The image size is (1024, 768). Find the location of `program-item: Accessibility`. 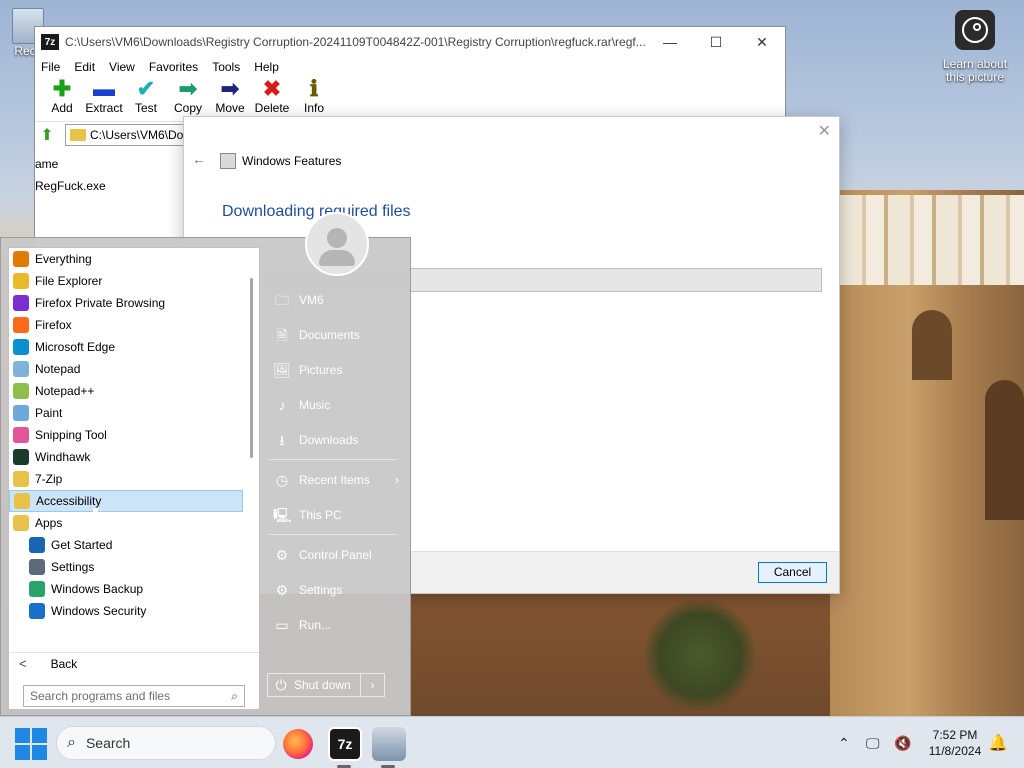

program-item: Accessibility is located at coordinates (126, 501).